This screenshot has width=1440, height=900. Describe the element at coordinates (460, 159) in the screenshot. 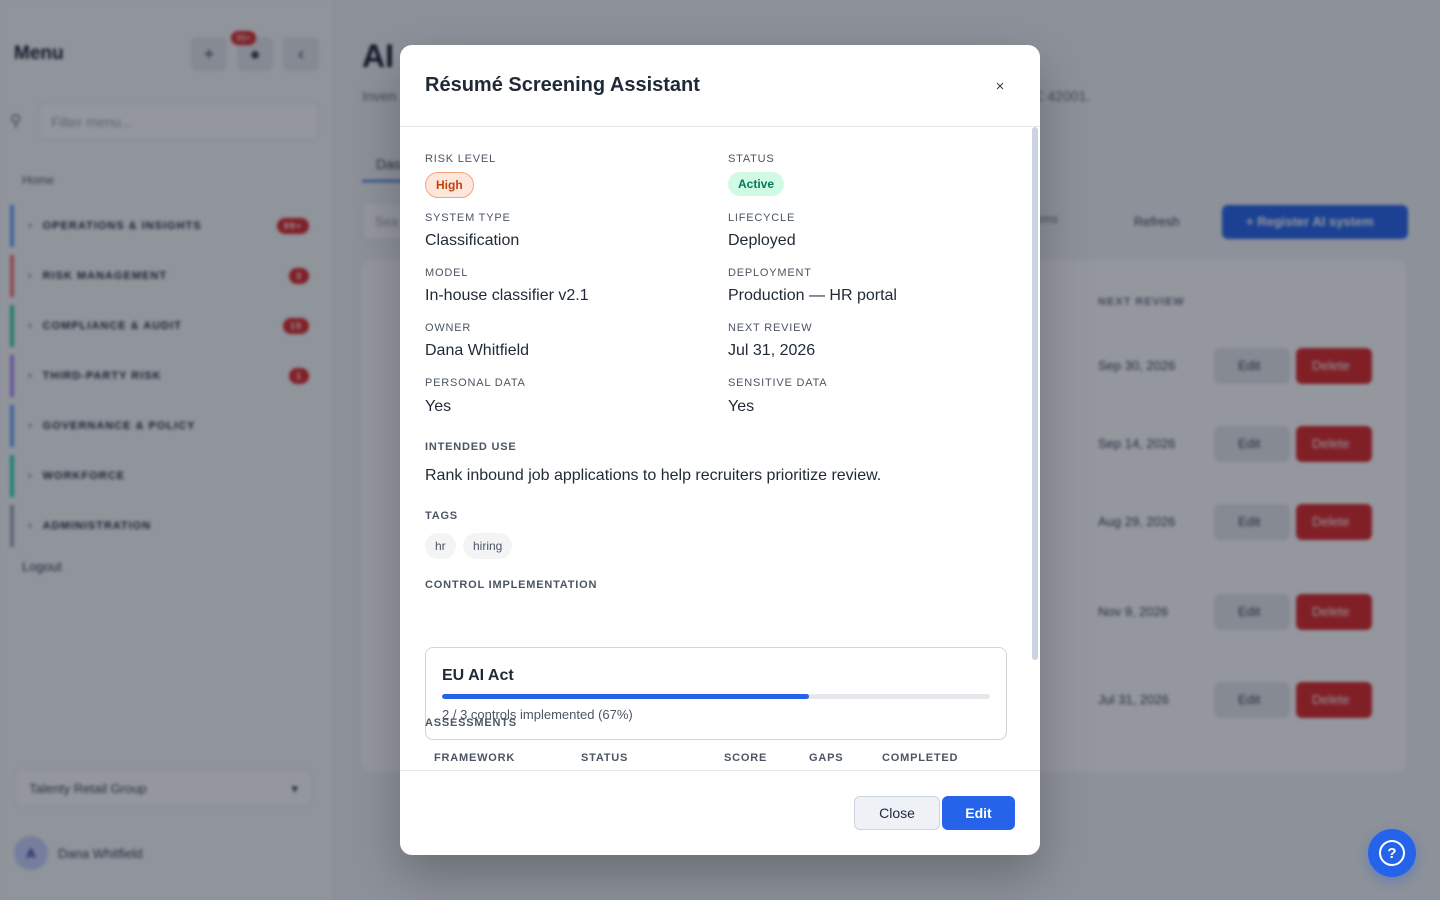

I see `risk-level-label: RISK LEVEL` at that location.